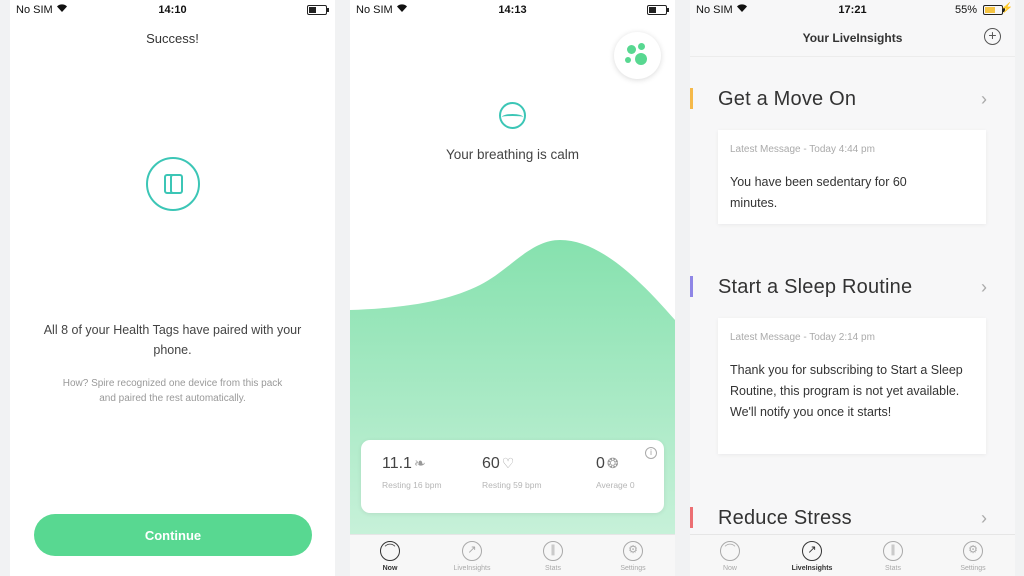  I want to click on nav-bar: Your LiveInsights +, so click(852, 38).